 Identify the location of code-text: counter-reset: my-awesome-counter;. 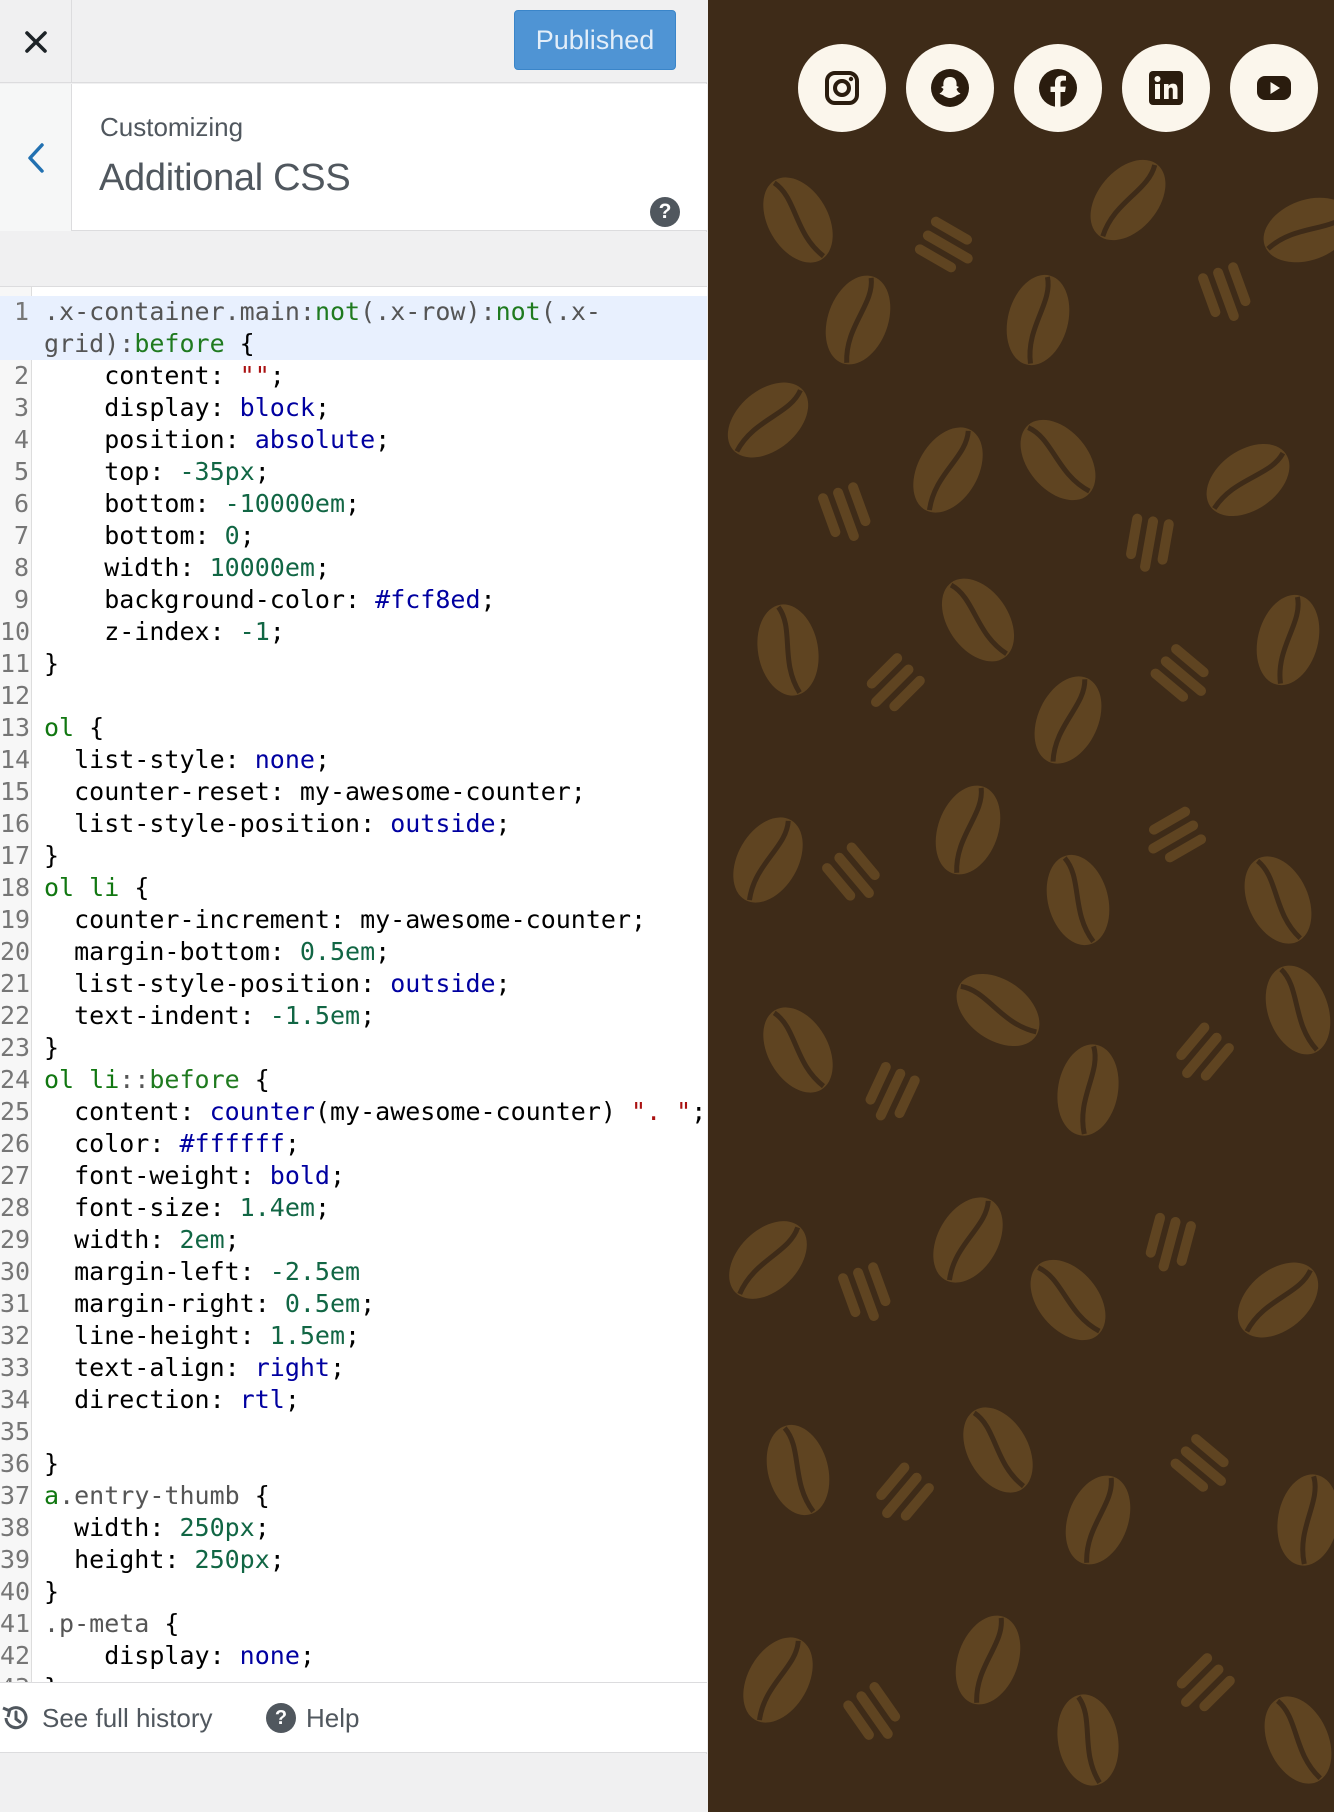
(315, 791).